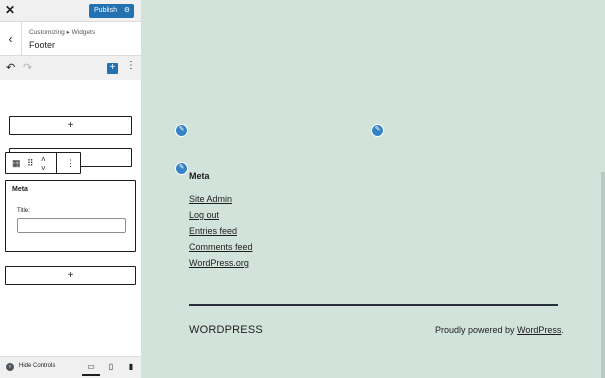 Image resolution: width=605 pixels, height=378 pixels. What do you see at coordinates (27, 67) in the screenshot?
I see `redo-icon: ↷` at bounding box center [27, 67].